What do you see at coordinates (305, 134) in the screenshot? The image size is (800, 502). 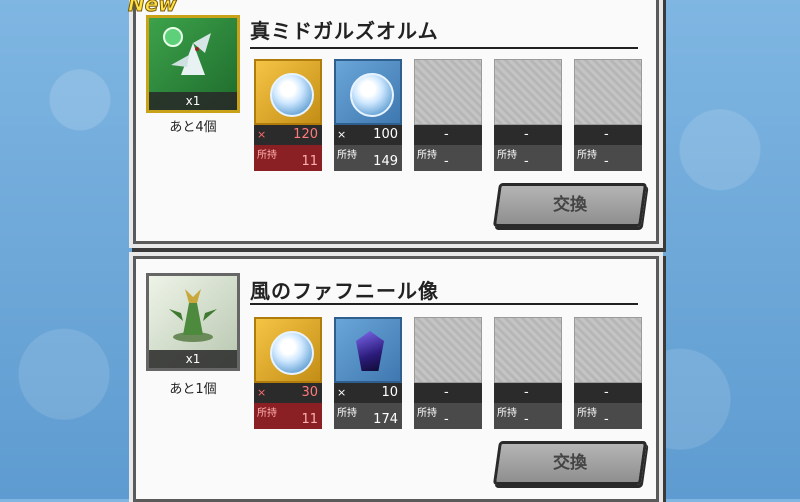 I see `required-value: 120` at bounding box center [305, 134].